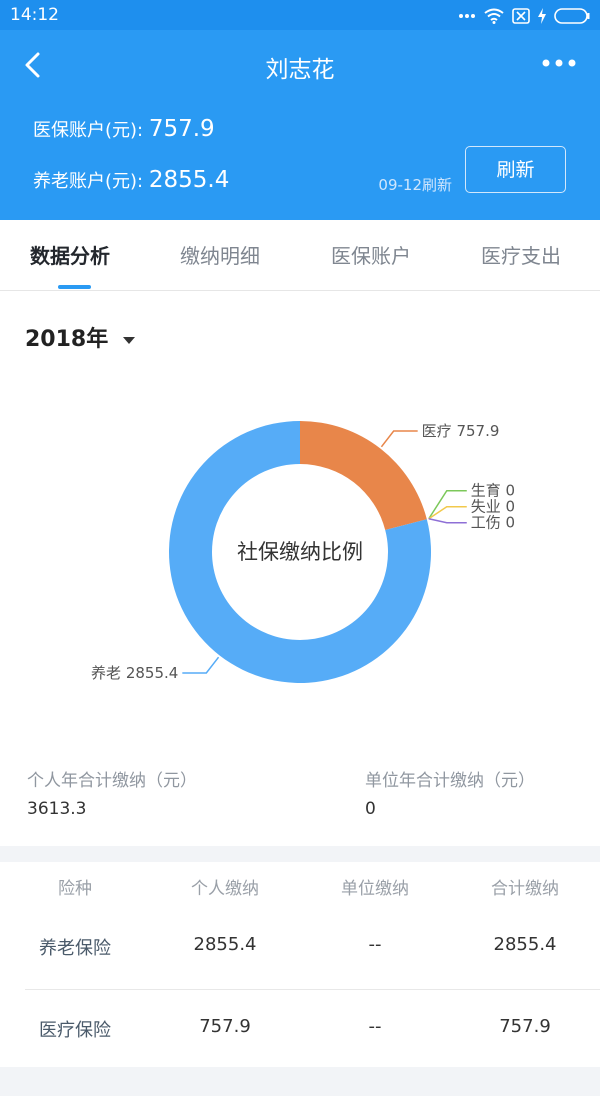 This screenshot has height=1096, width=600. I want to click on tab-bar: 数据分析 缴纳明细 医保账户 医疗支出, so click(300, 255).